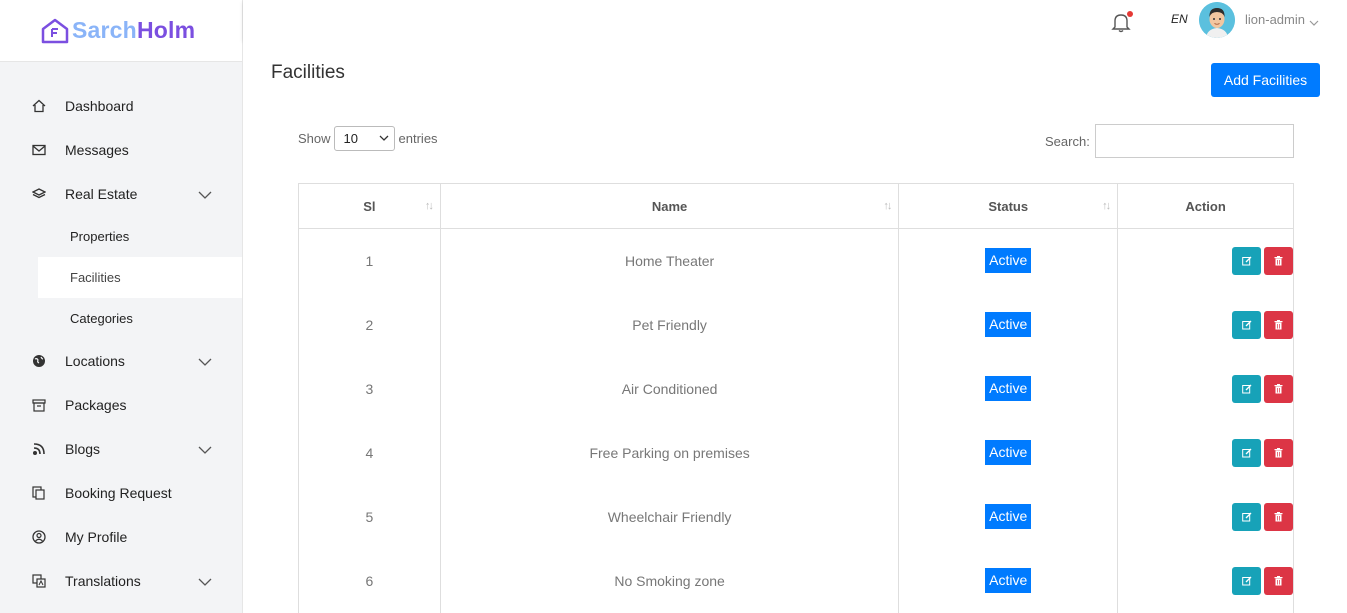  Describe the element at coordinates (1194, 141) in the screenshot. I see `search-input` at that location.